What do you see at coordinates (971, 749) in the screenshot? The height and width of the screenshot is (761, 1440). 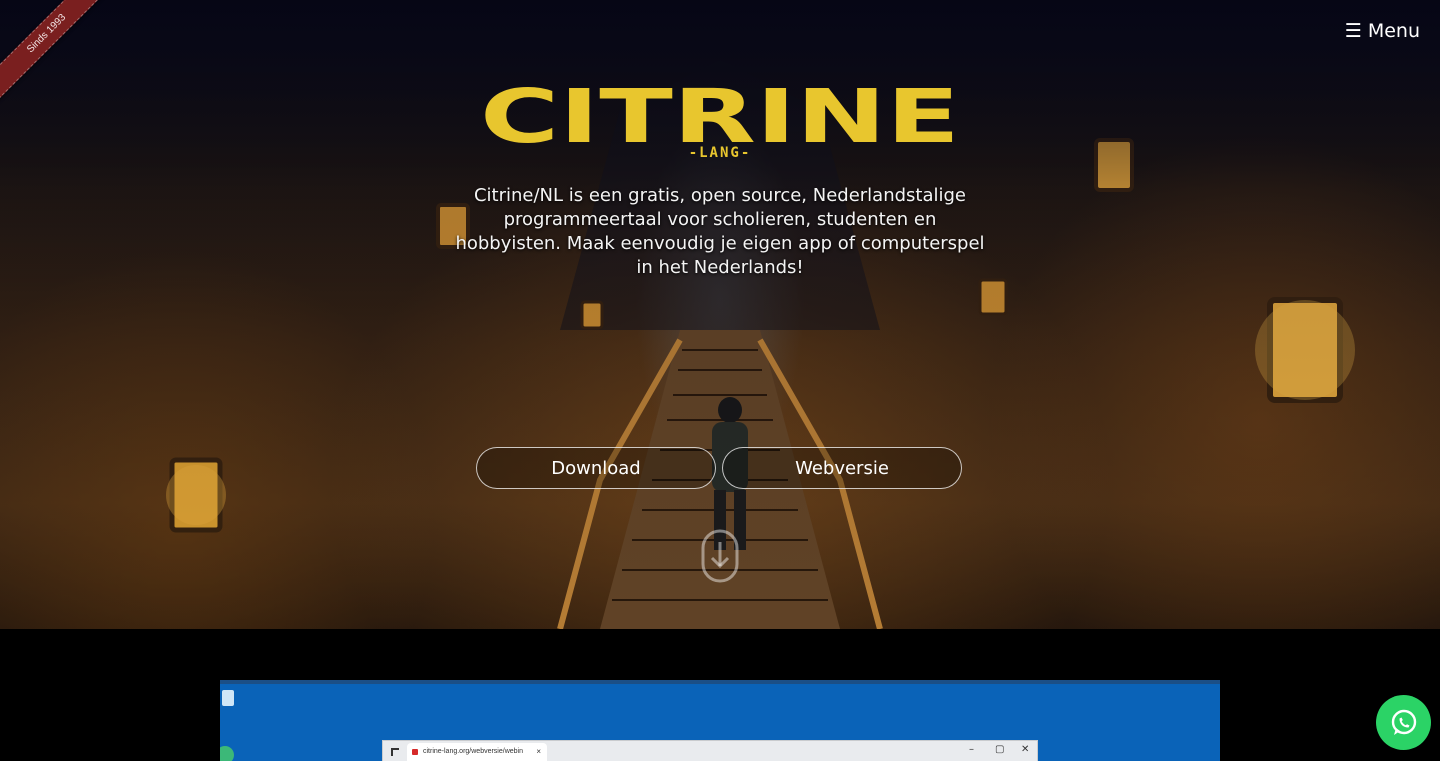 I see `minimize-icon: –` at bounding box center [971, 749].